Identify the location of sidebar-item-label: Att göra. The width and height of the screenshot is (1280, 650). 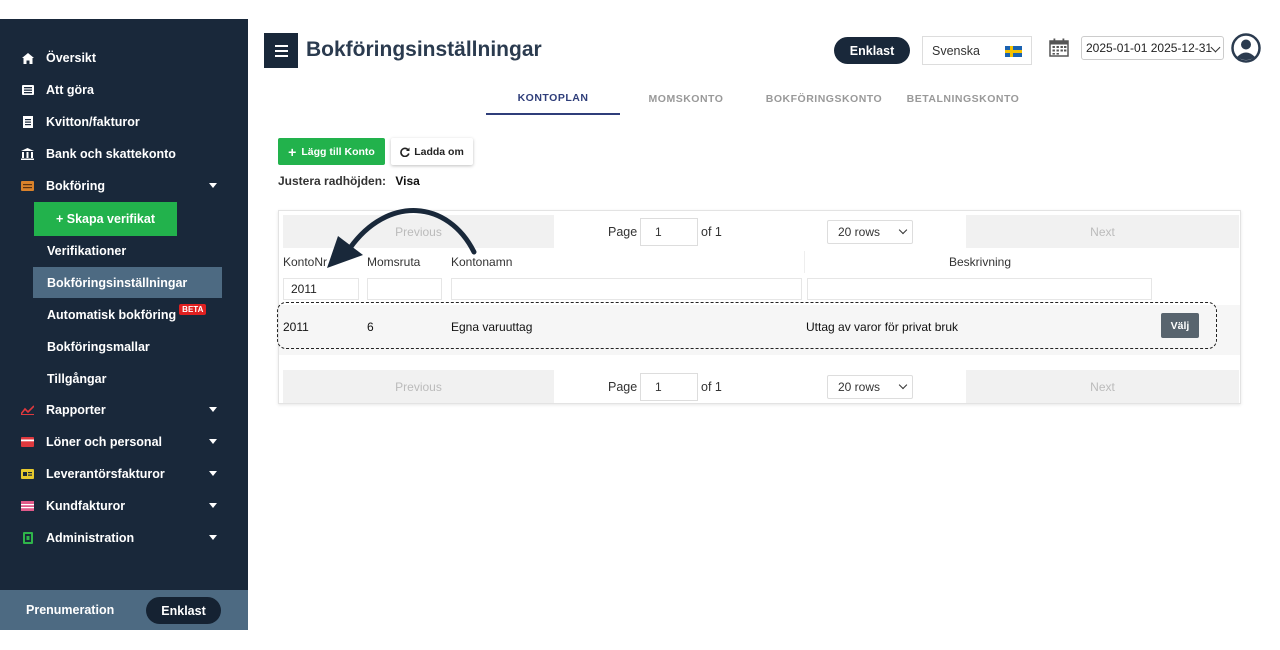
(70, 90).